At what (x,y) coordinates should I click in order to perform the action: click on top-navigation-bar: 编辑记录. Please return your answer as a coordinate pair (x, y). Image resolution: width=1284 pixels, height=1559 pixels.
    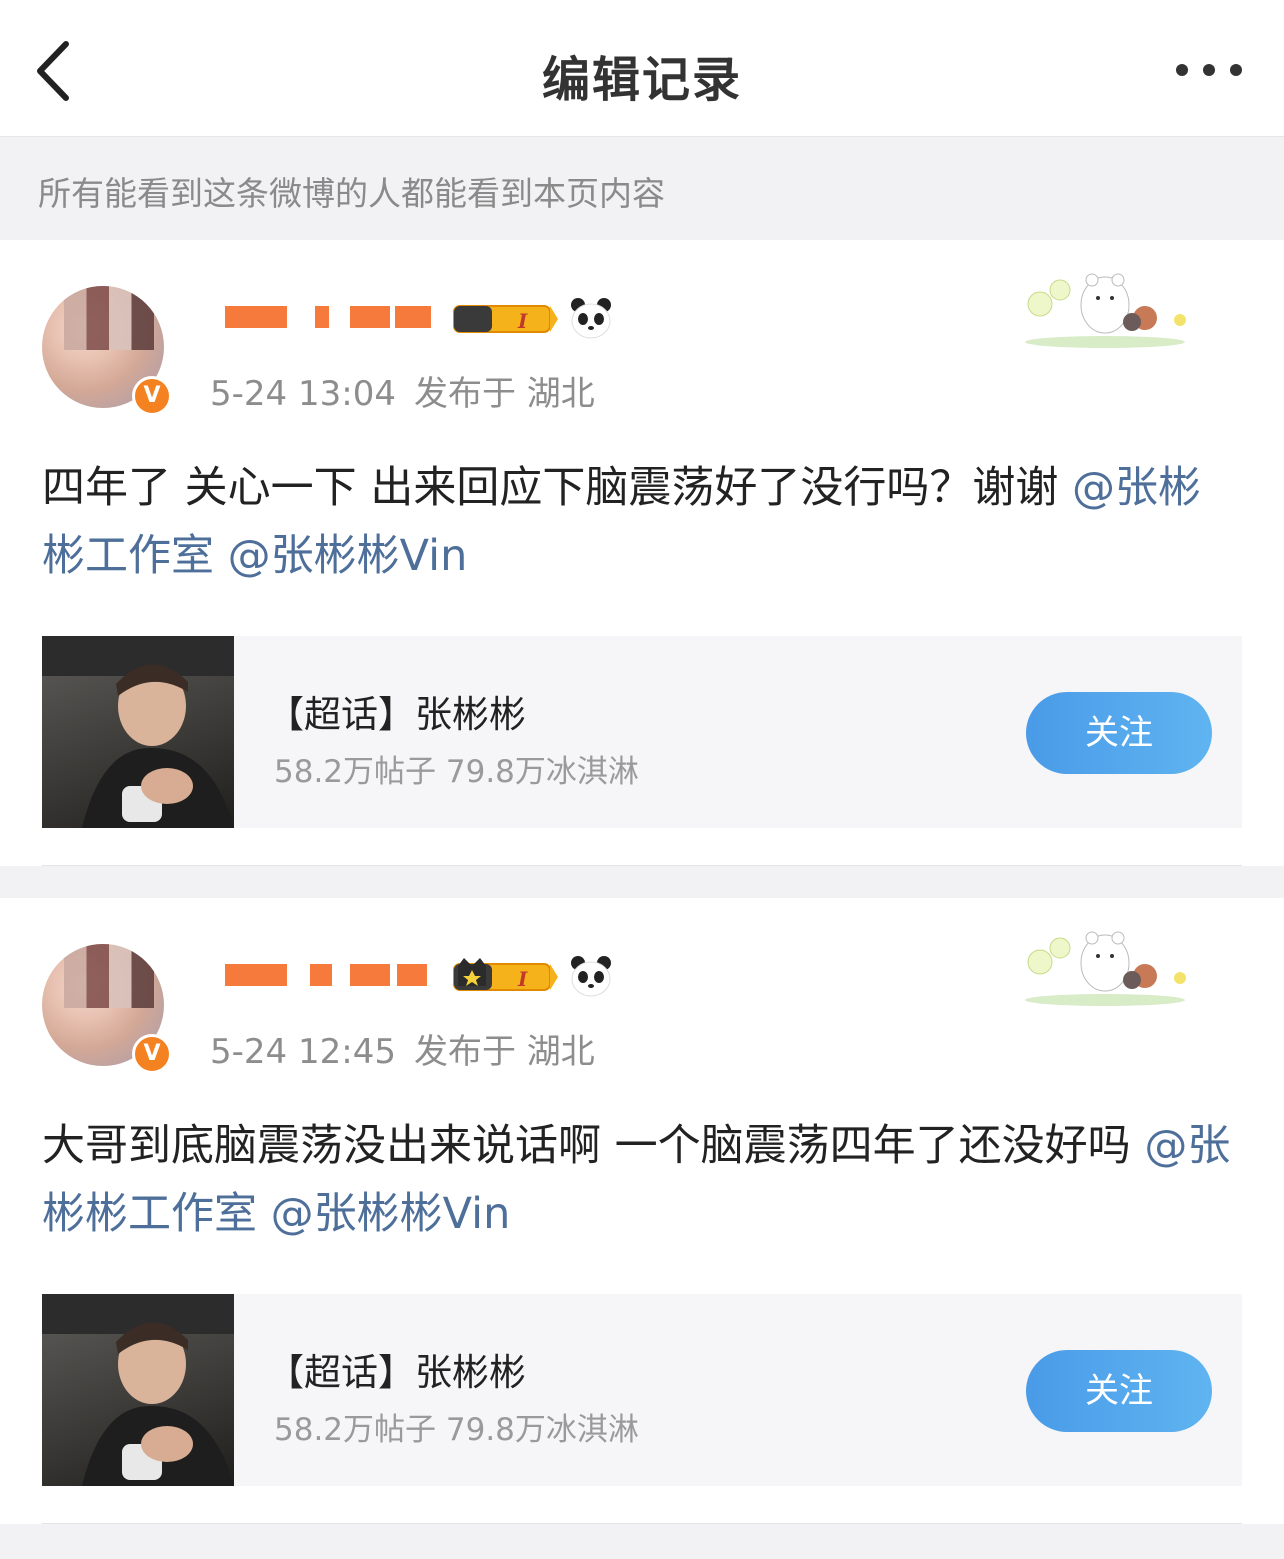
    Looking at the image, I should click on (642, 68).